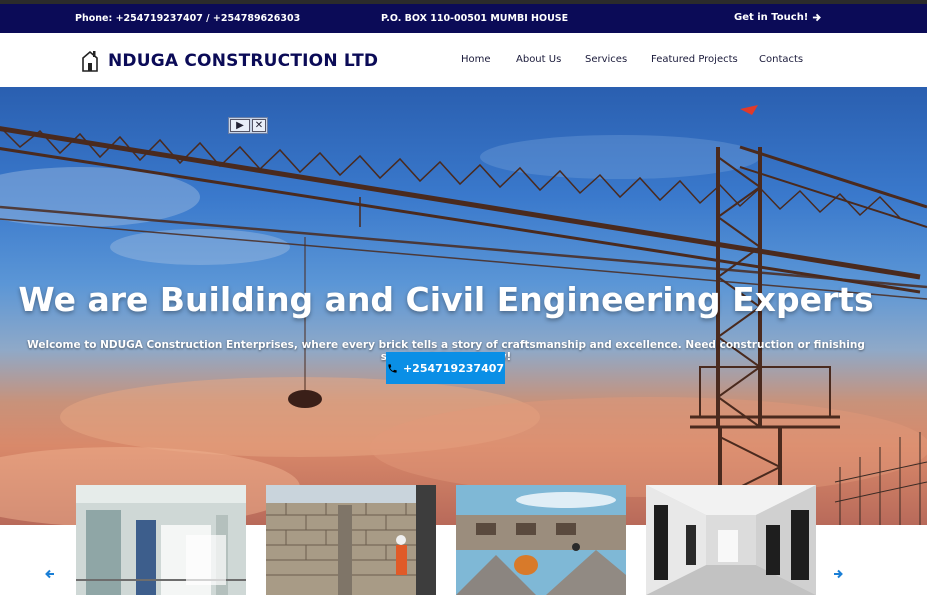 Image resolution: width=927 pixels, height=595 pixels. What do you see at coordinates (240, 125) in the screenshot?
I see `play-icon: ▶` at bounding box center [240, 125].